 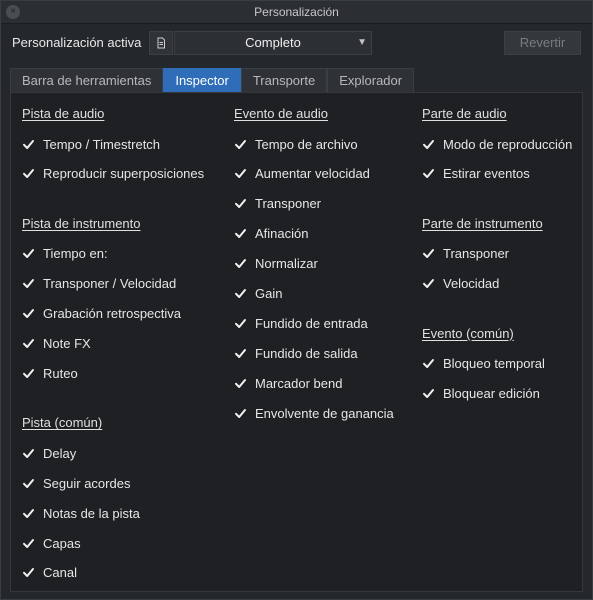 I want to click on section-title: Evento de audio, so click(x=281, y=113).